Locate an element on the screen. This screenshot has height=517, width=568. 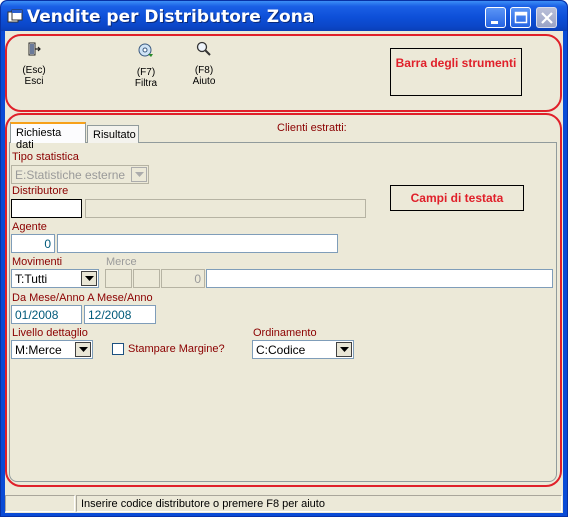
title-bar: Vendite per Distributore Zona is located at coordinates (284, 16).